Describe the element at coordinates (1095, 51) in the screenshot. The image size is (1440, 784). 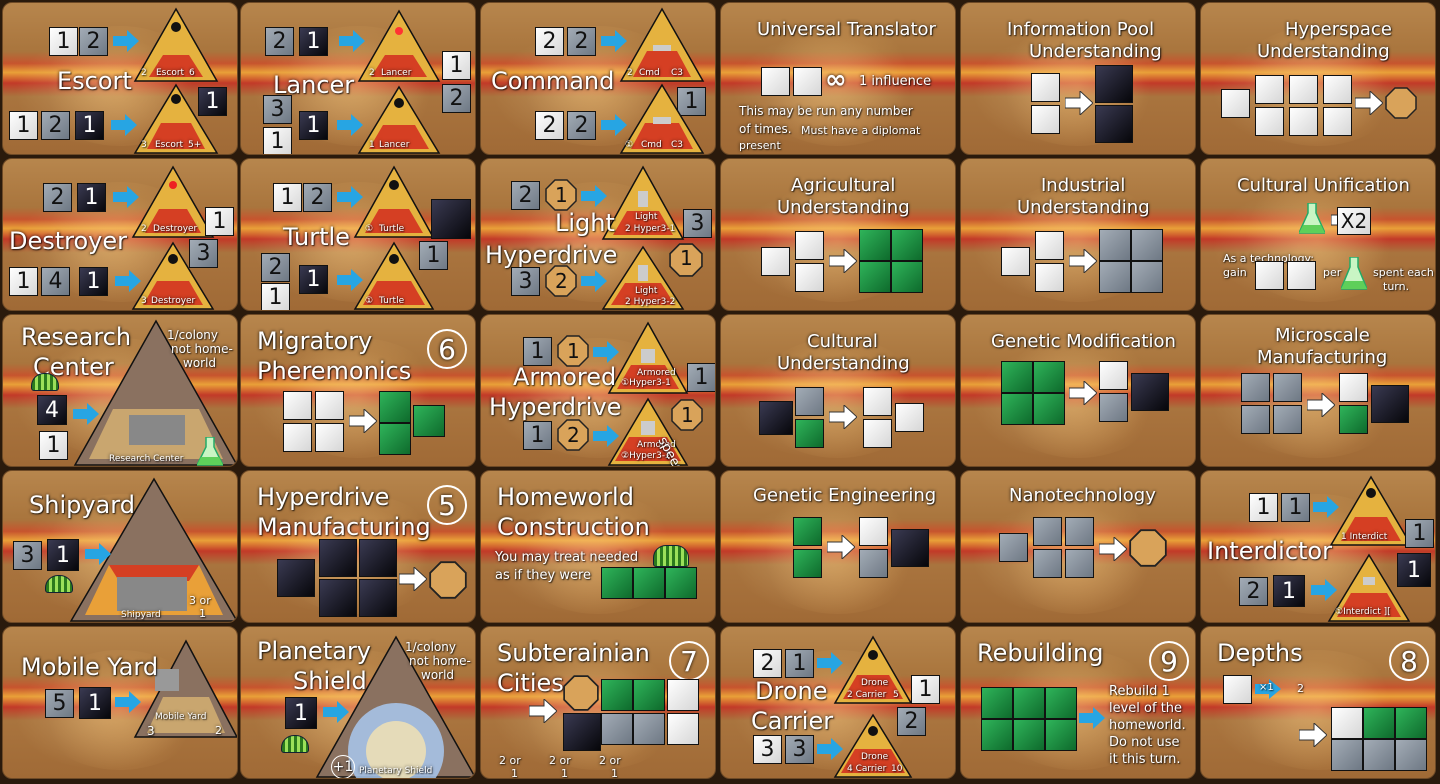
I see `card-title: Understanding` at that location.